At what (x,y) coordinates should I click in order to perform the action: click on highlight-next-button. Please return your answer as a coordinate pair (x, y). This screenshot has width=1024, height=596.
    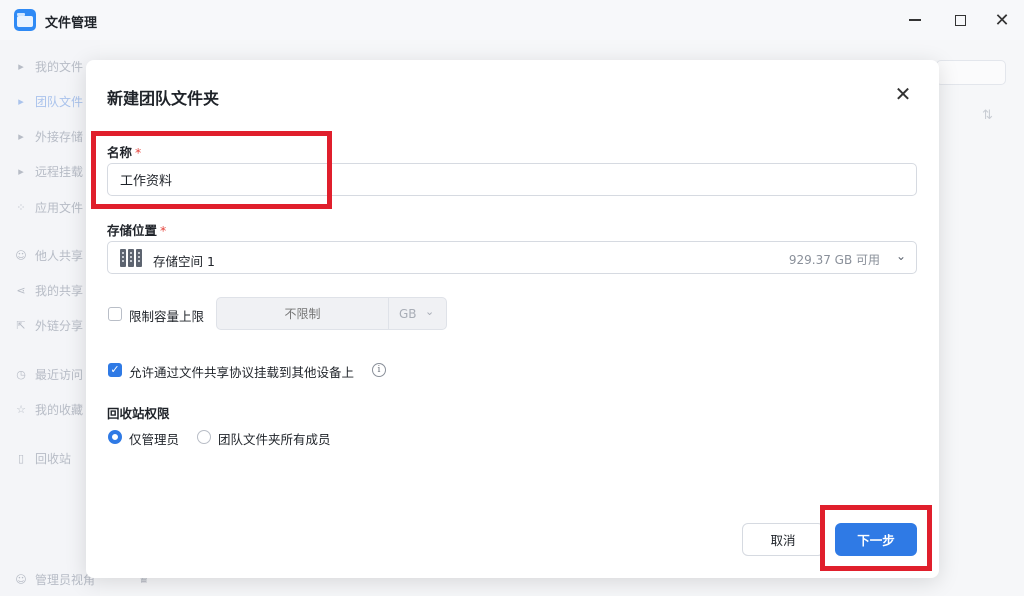
    Looking at the image, I should click on (876, 538).